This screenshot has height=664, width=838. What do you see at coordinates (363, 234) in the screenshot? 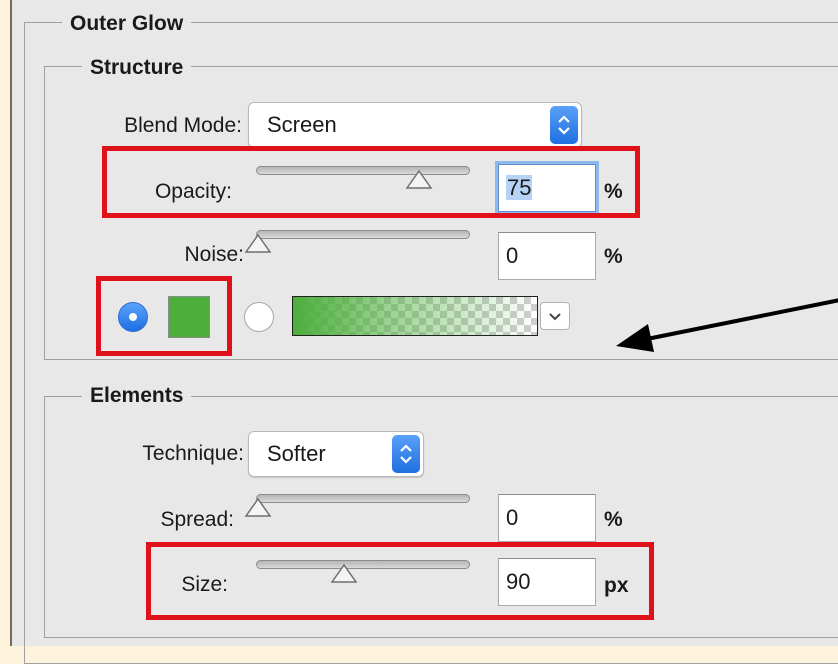
I see `noise-slider-track` at bounding box center [363, 234].